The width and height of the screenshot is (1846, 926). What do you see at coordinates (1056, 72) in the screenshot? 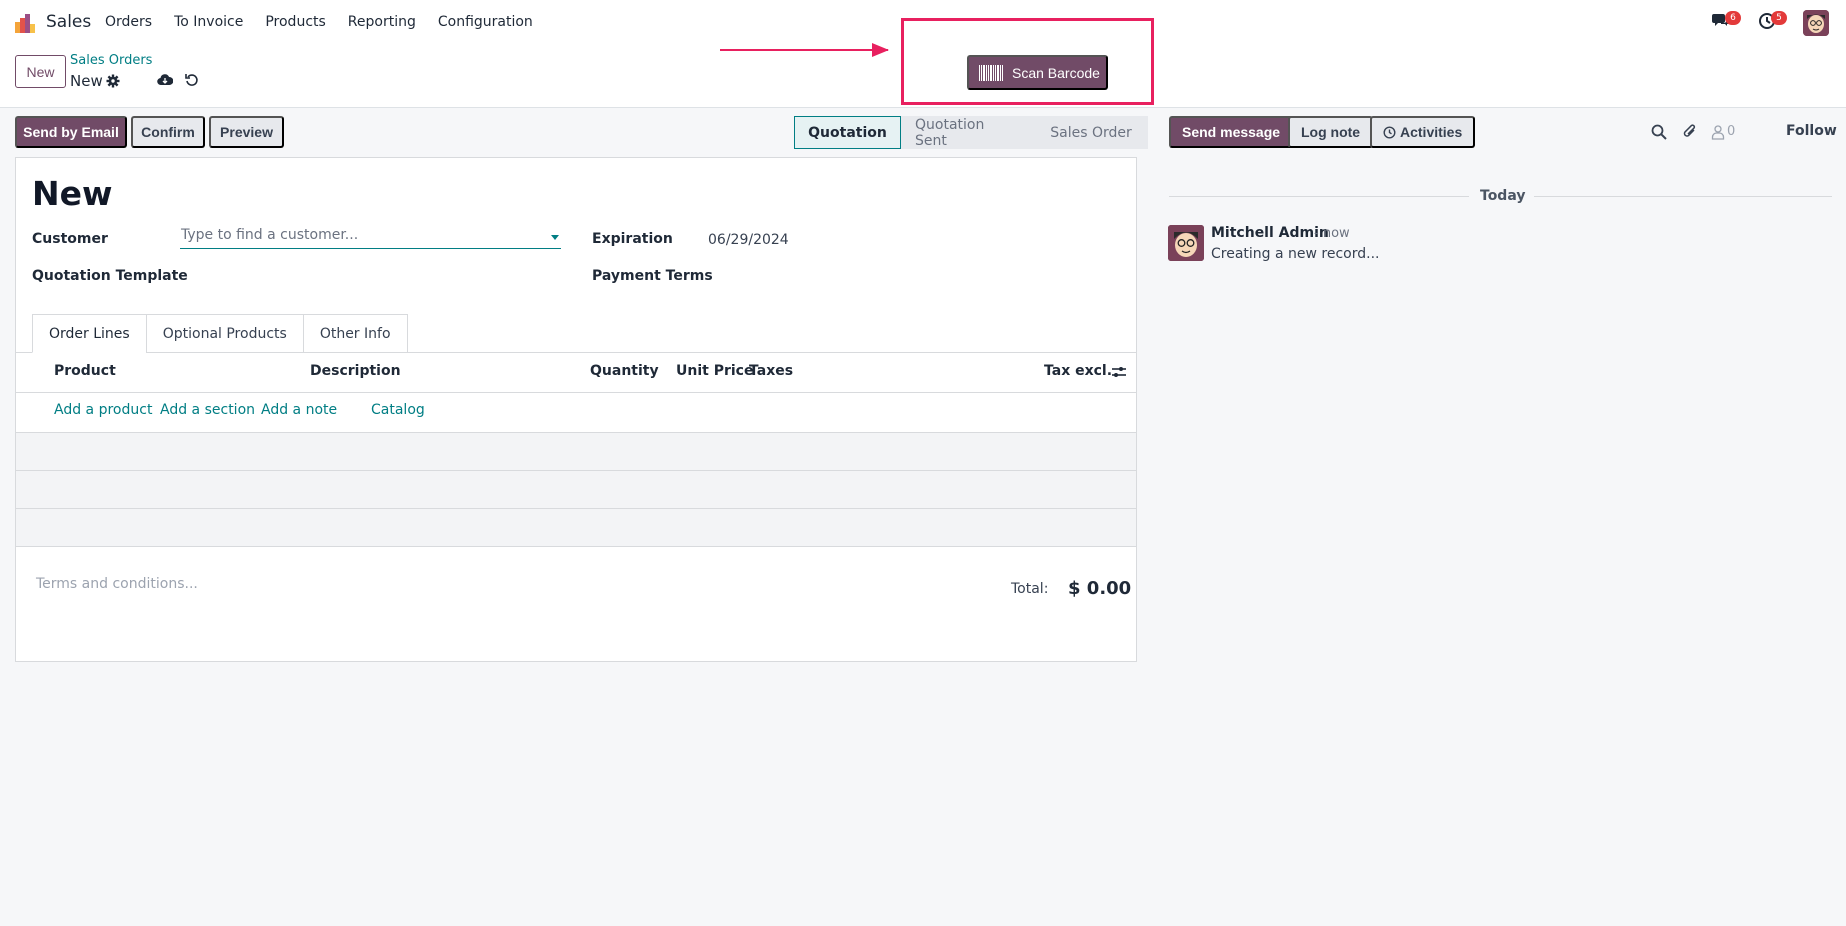
I see `scan-barcode-label: Scan Barcode` at bounding box center [1056, 72].